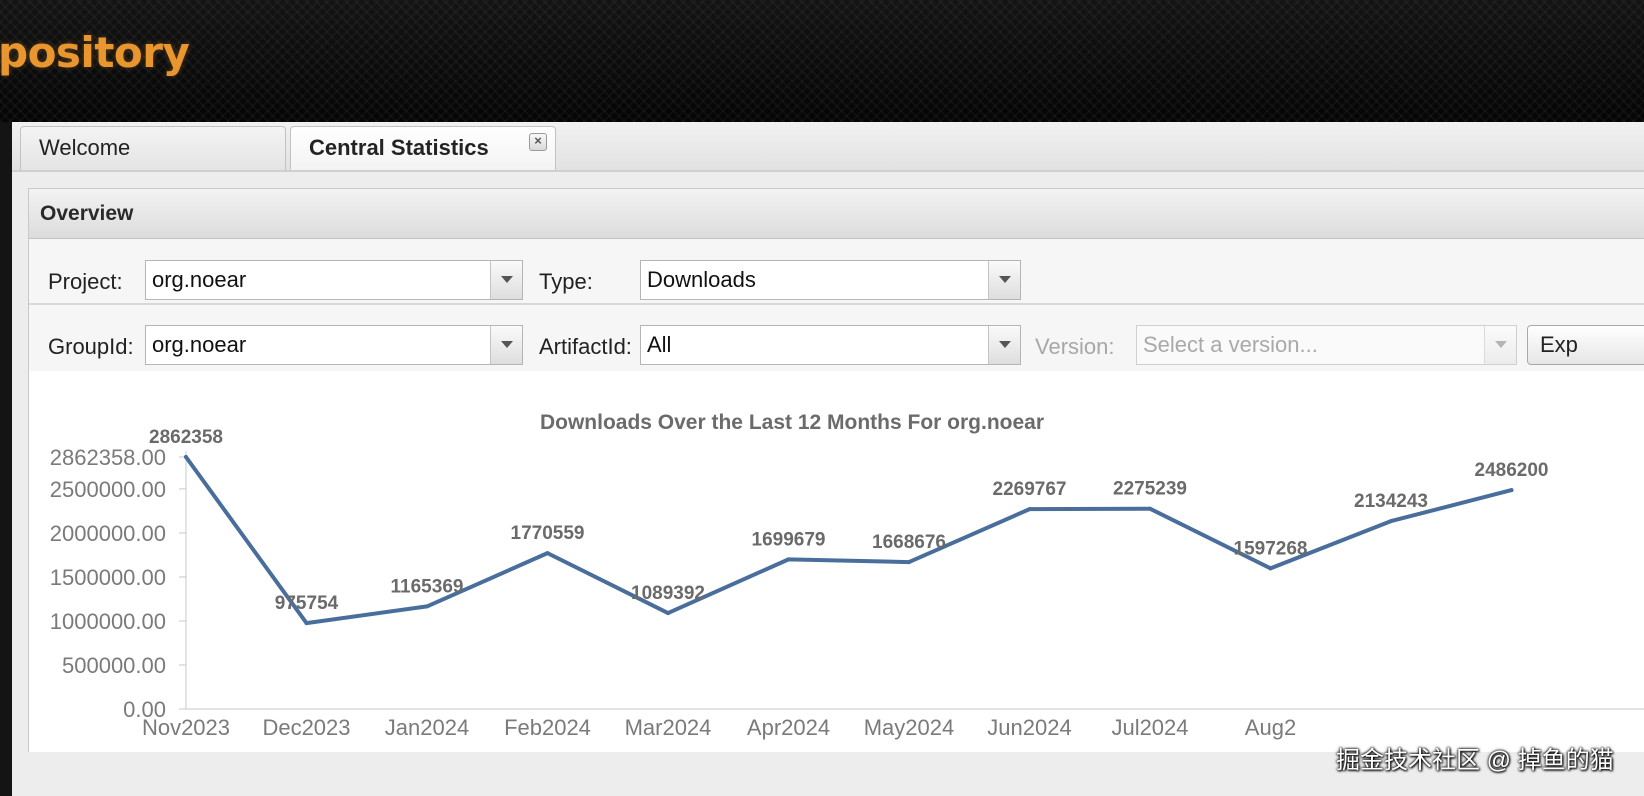 Image resolution: width=1644 pixels, height=796 pixels. I want to click on project-select: org.noear, so click(334, 280).